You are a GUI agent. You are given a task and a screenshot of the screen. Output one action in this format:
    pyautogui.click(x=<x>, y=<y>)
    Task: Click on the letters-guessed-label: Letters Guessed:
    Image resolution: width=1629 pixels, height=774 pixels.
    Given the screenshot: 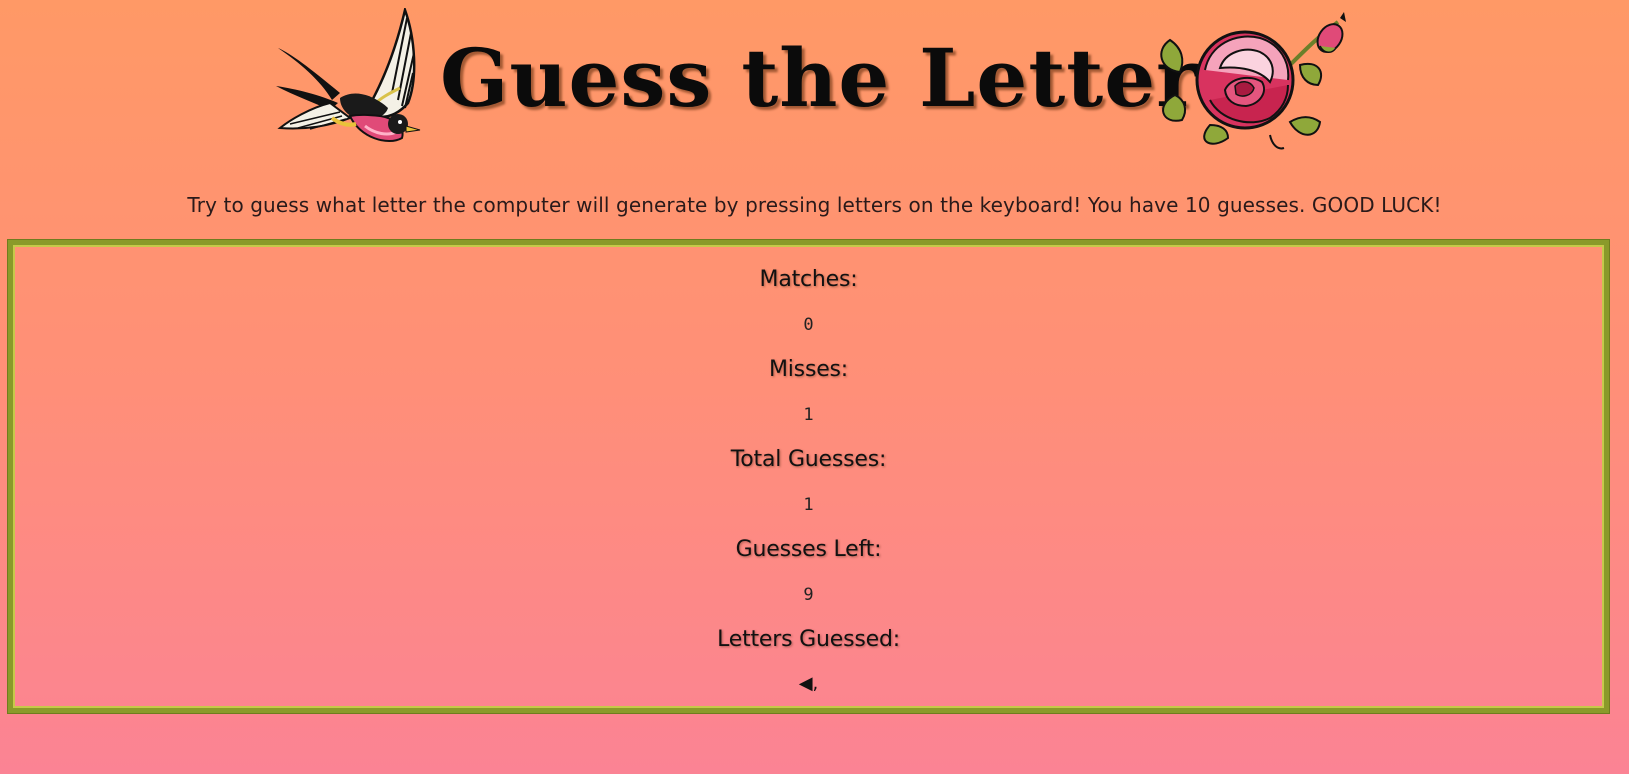 What is the action you would take?
    pyautogui.click(x=808, y=639)
    